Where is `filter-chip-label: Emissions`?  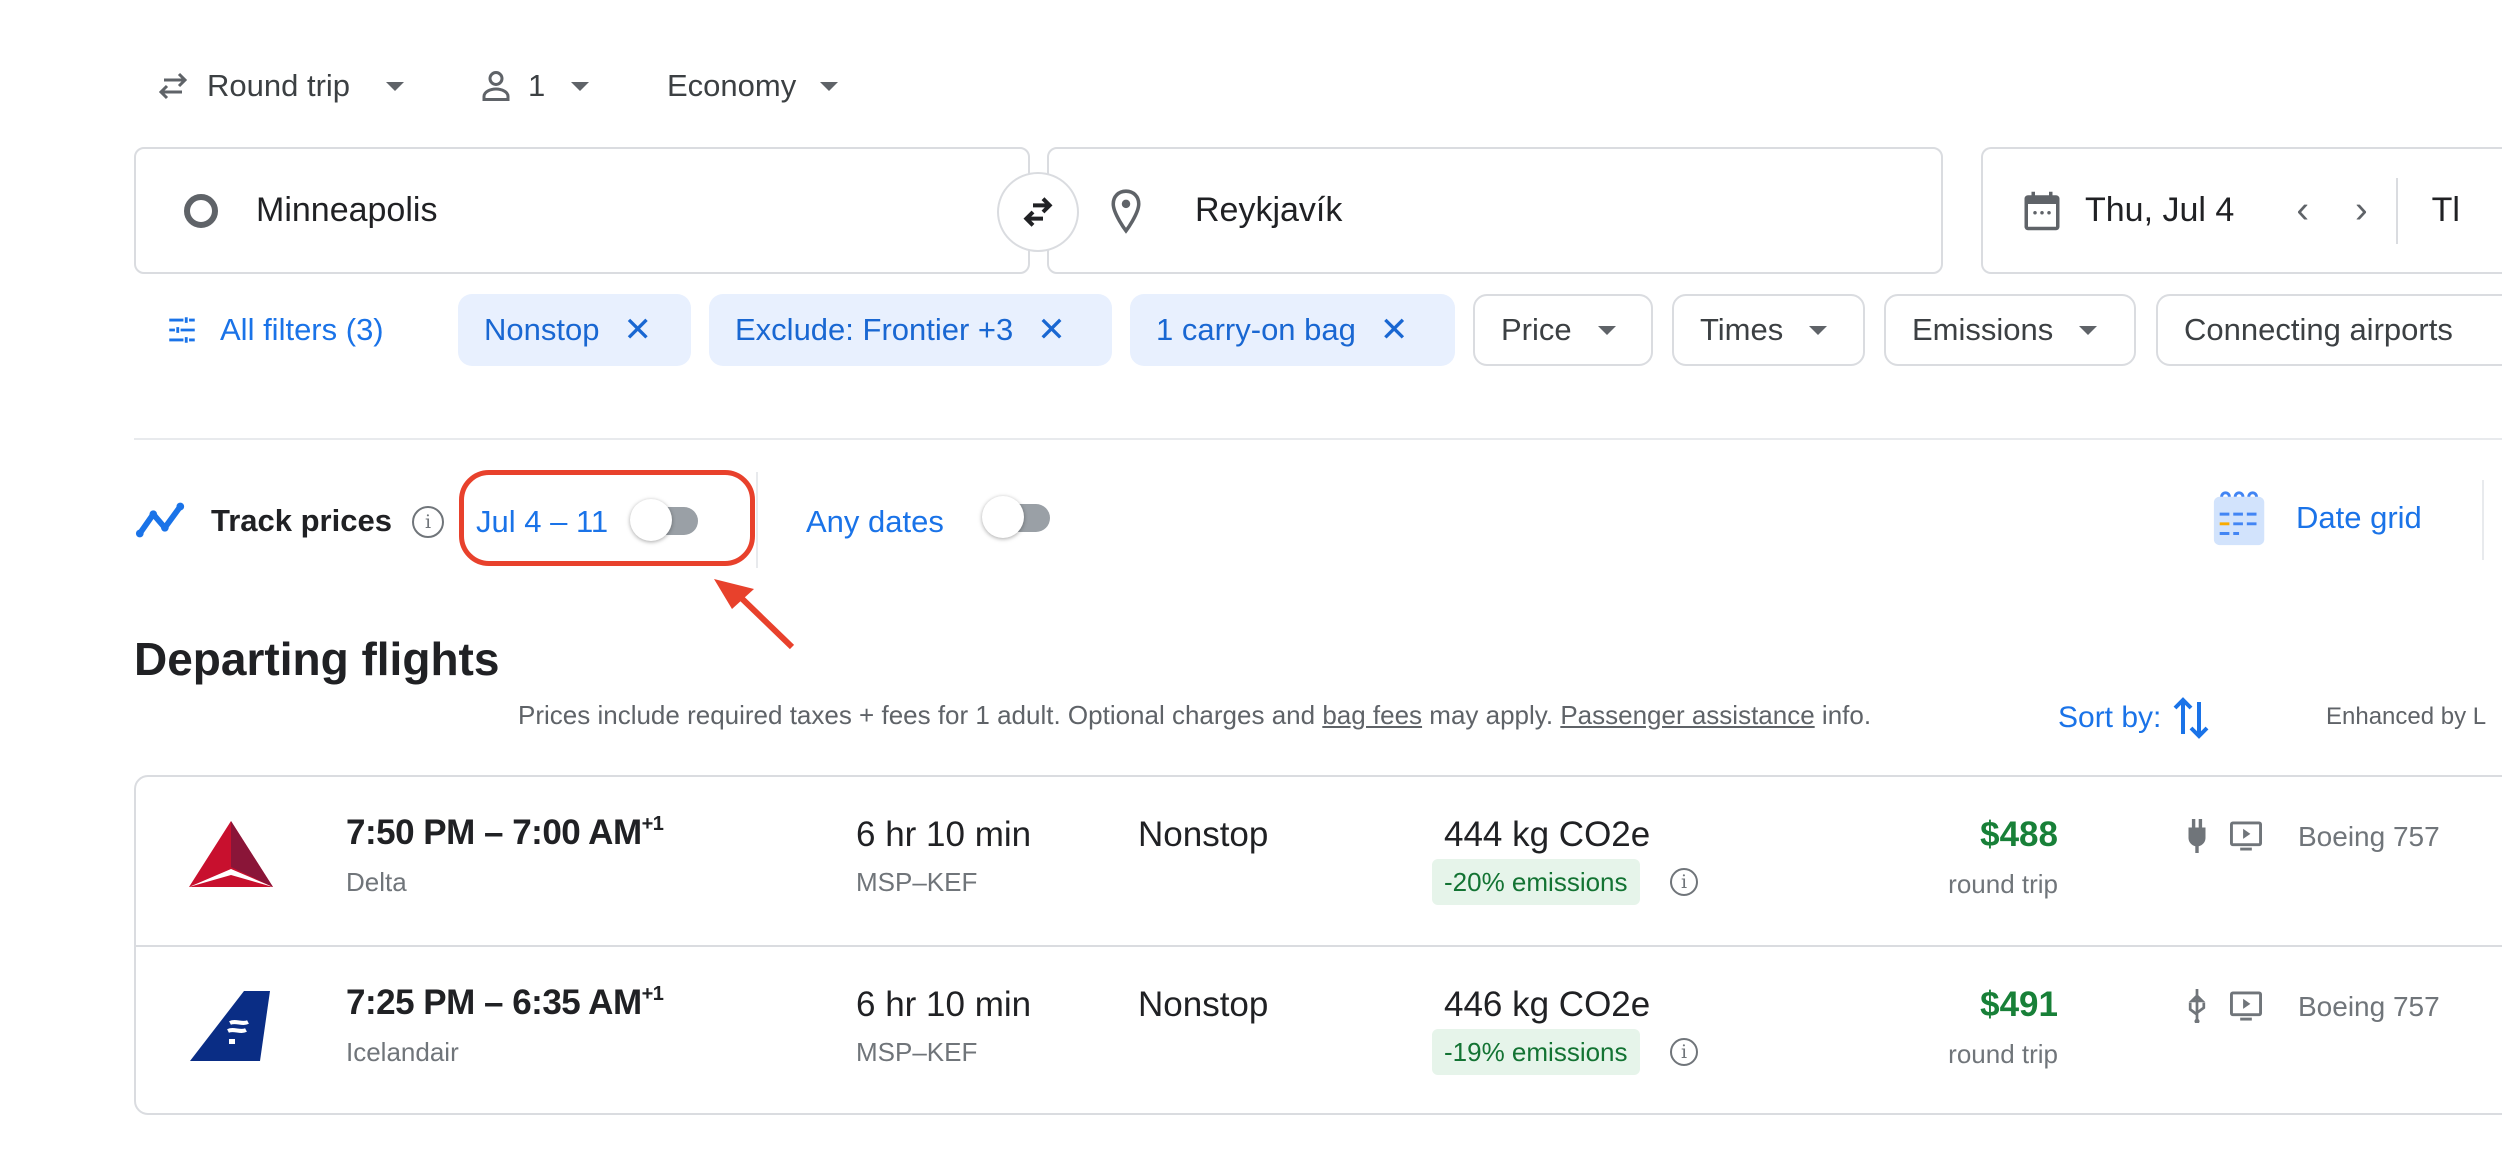
filter-chip-label: Emissions is located at coordinates (1983, 329).